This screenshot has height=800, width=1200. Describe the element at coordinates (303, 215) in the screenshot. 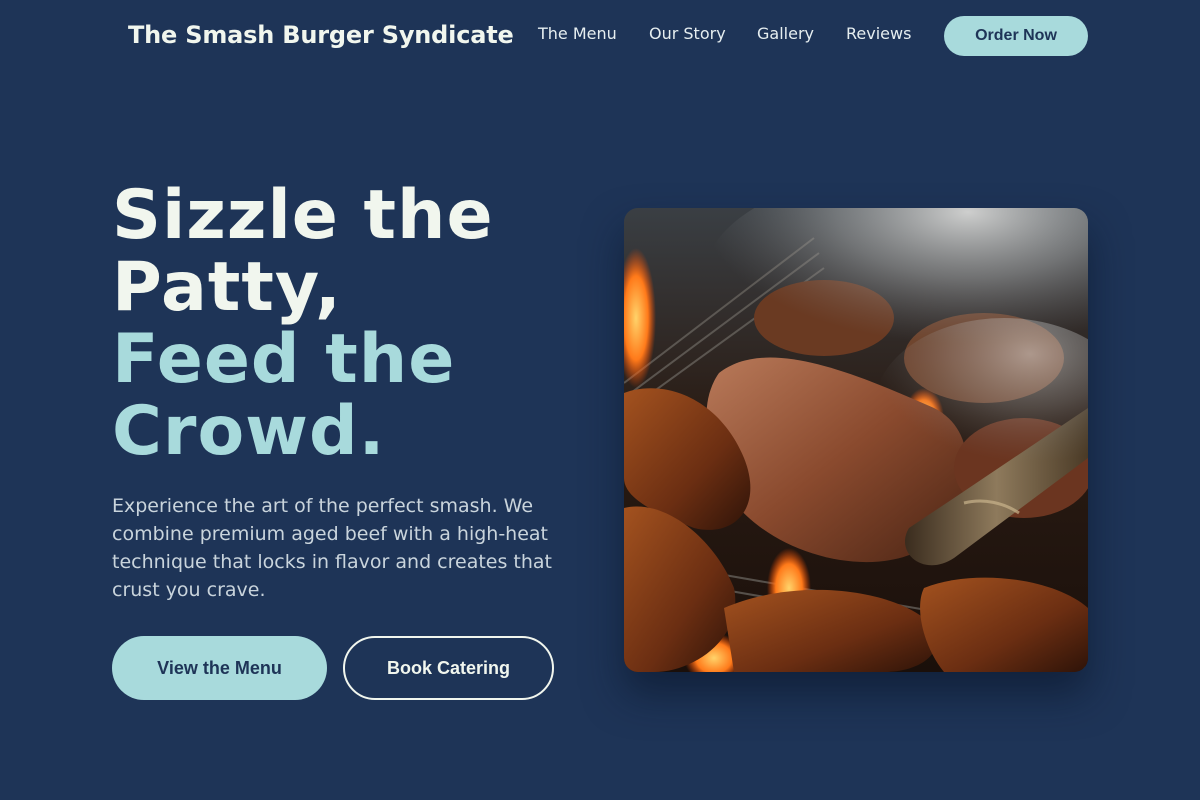

I see `headline-line-1: Sizzle the` at that location.